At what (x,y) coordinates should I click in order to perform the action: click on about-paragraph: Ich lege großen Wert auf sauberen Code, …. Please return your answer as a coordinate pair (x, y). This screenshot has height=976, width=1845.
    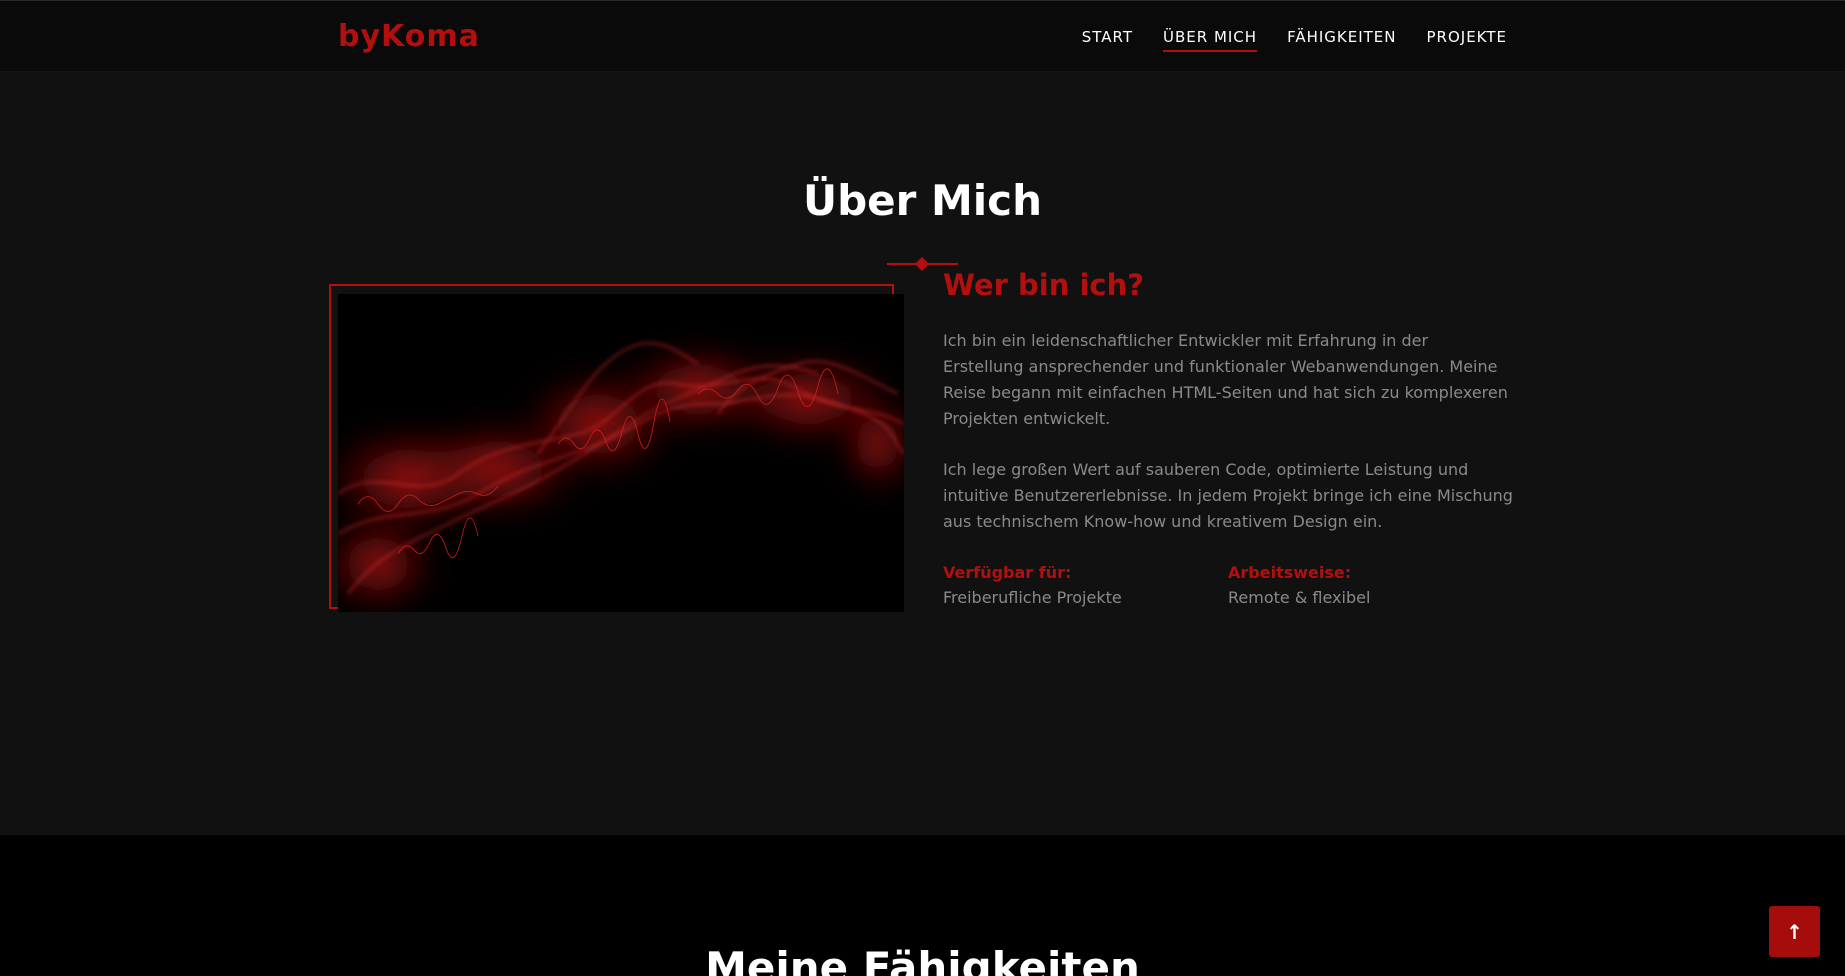
    Looking at the image, I should click on (1228, 495).